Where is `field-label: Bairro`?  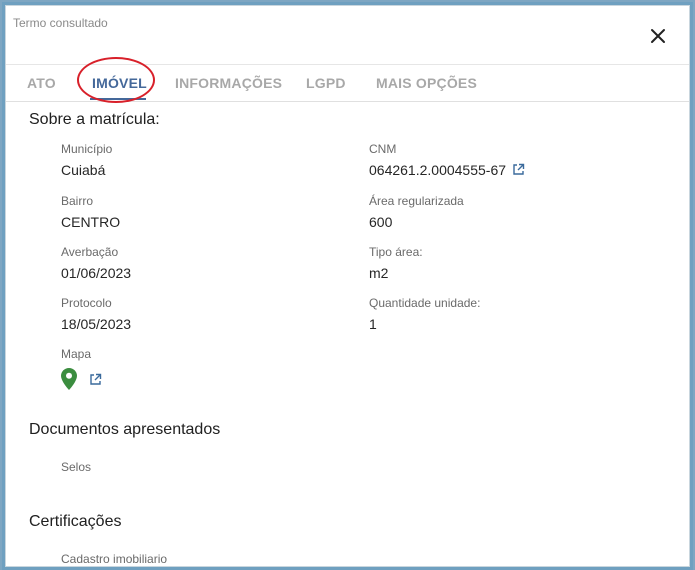 field-label: Bairro is located at coordinates (77, 201).